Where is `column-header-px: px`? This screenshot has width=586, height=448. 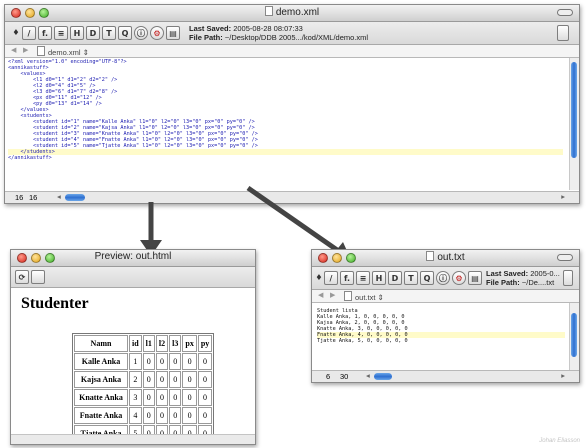 column-header-px: px is located at coordinates (189, 343).